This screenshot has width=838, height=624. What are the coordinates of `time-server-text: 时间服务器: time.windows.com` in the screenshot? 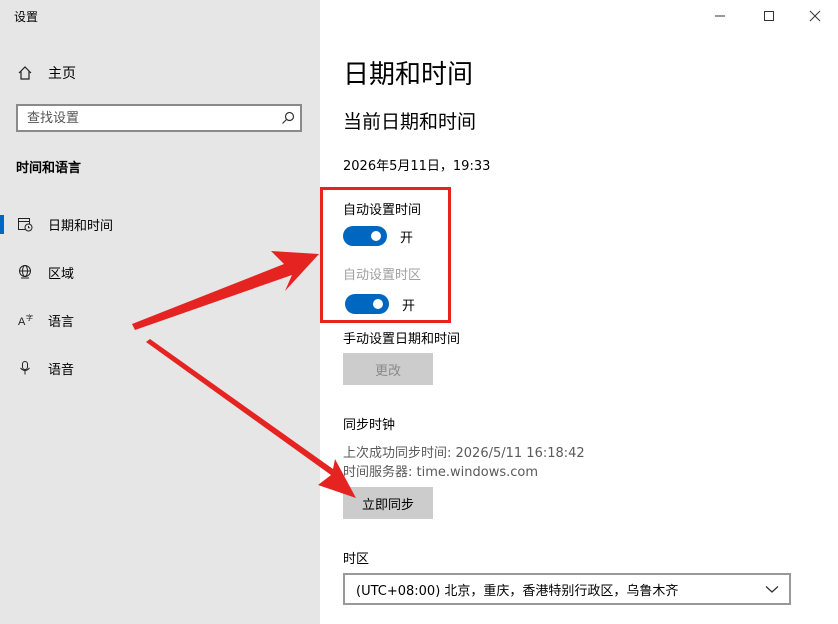 It's located at (441, 472).